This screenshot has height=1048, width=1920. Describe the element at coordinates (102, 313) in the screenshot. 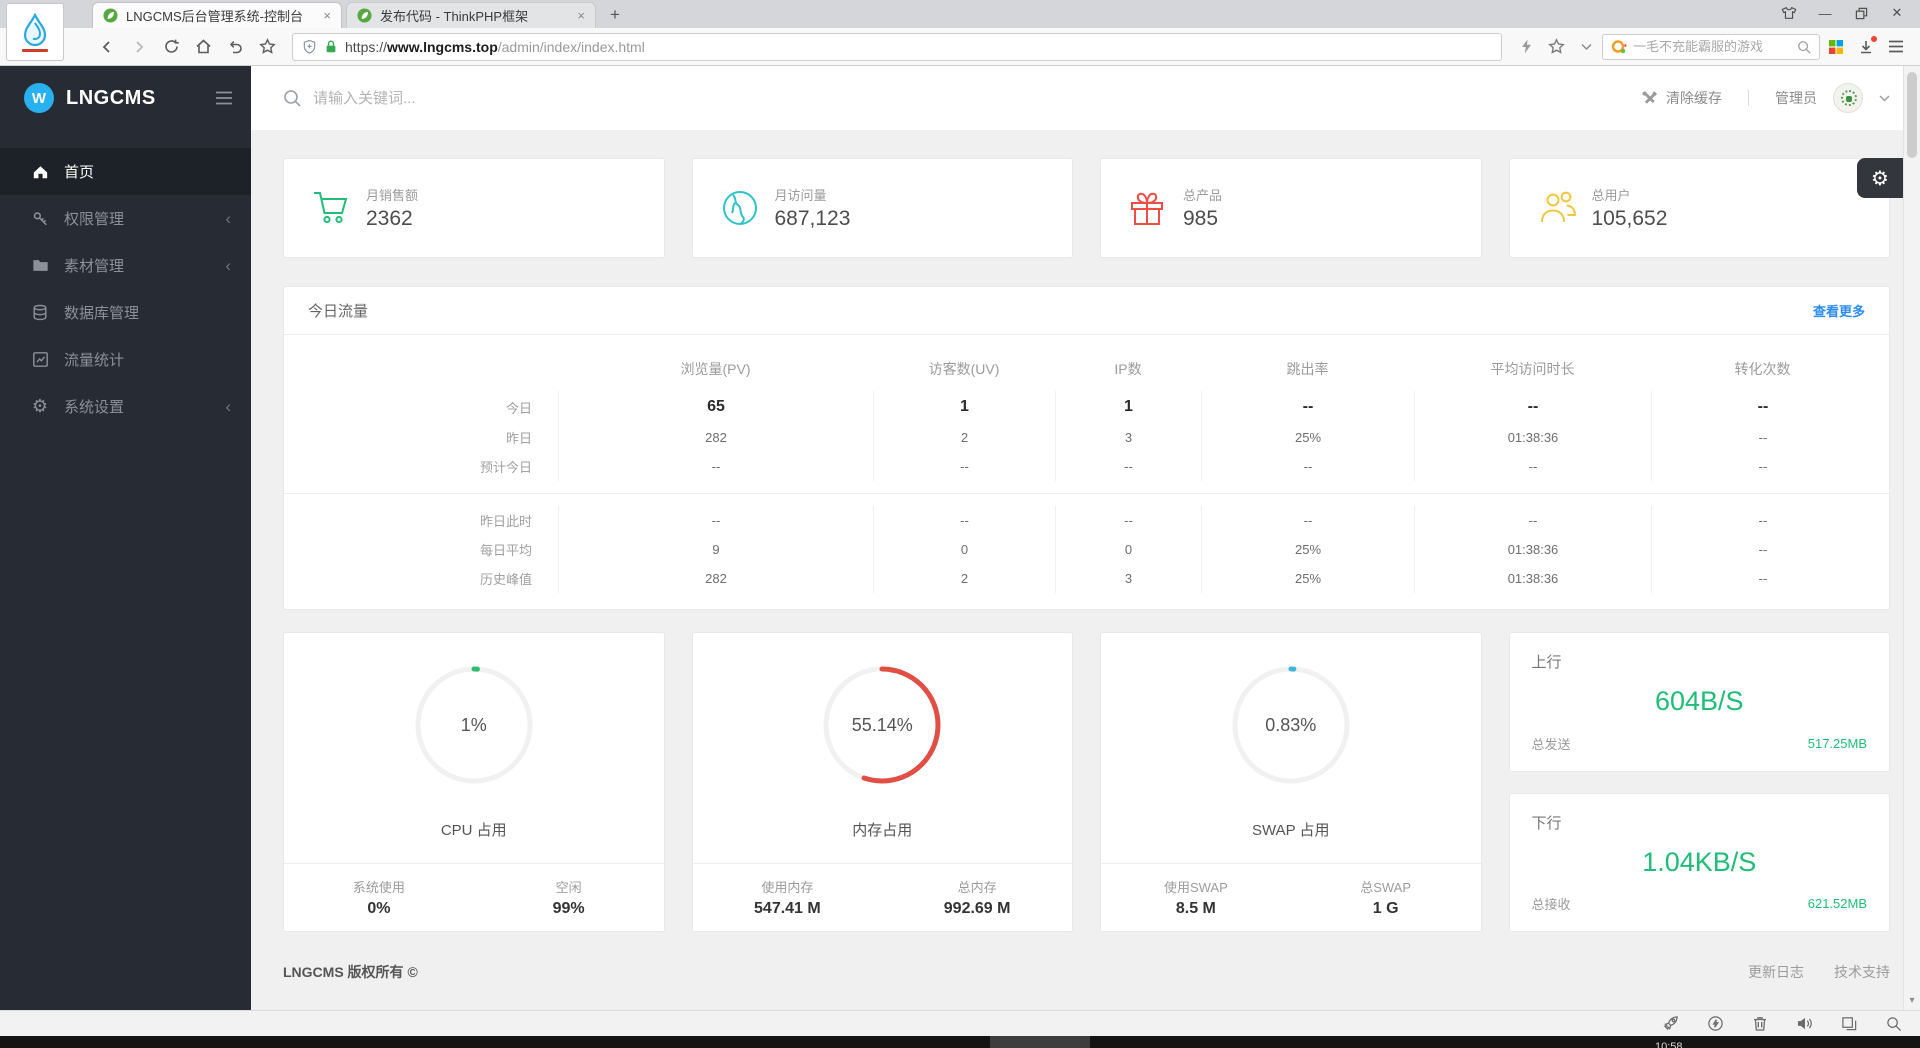

I see `sidebar-item-label: 数据库管理` at that location.